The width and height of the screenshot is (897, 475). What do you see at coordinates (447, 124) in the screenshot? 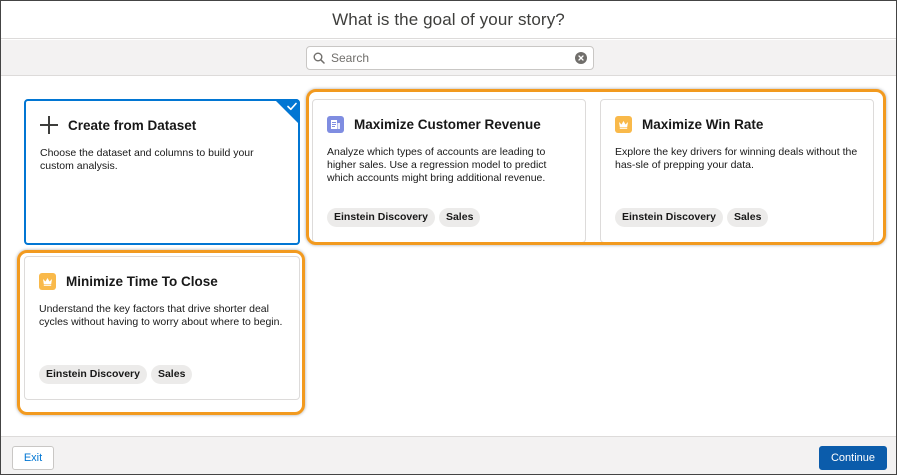
I see `card-title: Maximize Customer Revenue` at bounding box center [447, 124].